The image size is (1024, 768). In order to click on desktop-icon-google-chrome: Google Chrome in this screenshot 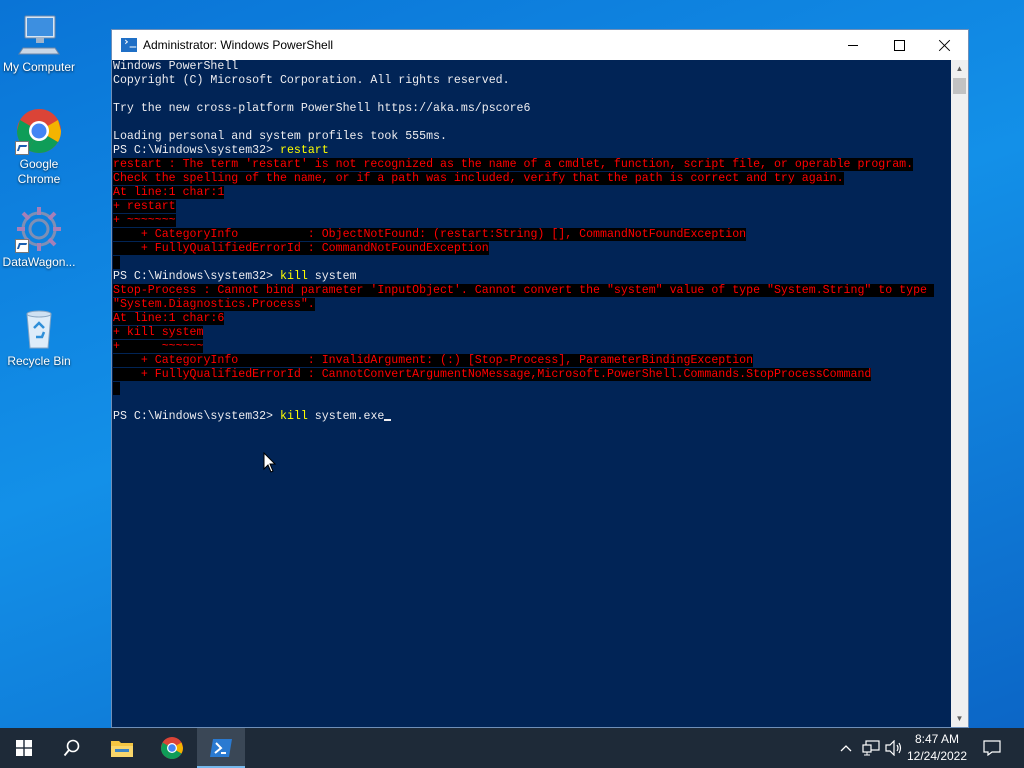, I will do `click(39, 147)`.